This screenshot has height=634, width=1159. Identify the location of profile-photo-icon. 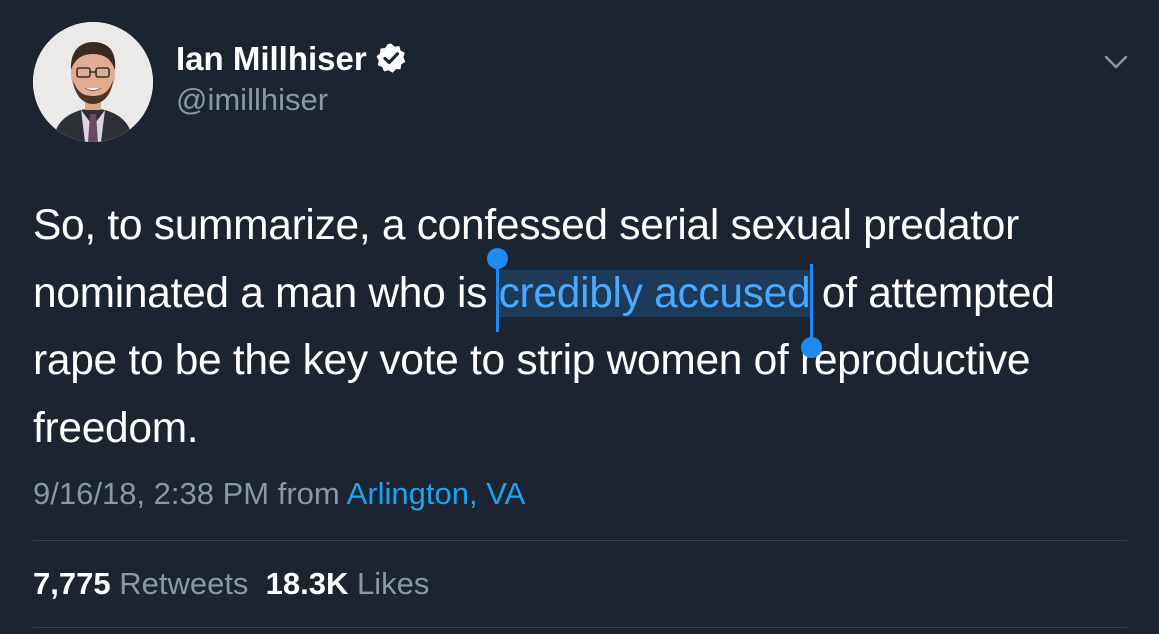
(93, 82).